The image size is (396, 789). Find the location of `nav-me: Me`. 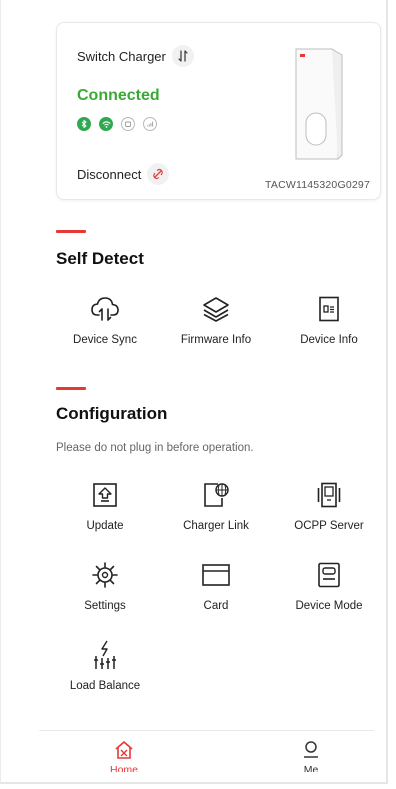

nav-me: Me is located at coordinates (311, 756).